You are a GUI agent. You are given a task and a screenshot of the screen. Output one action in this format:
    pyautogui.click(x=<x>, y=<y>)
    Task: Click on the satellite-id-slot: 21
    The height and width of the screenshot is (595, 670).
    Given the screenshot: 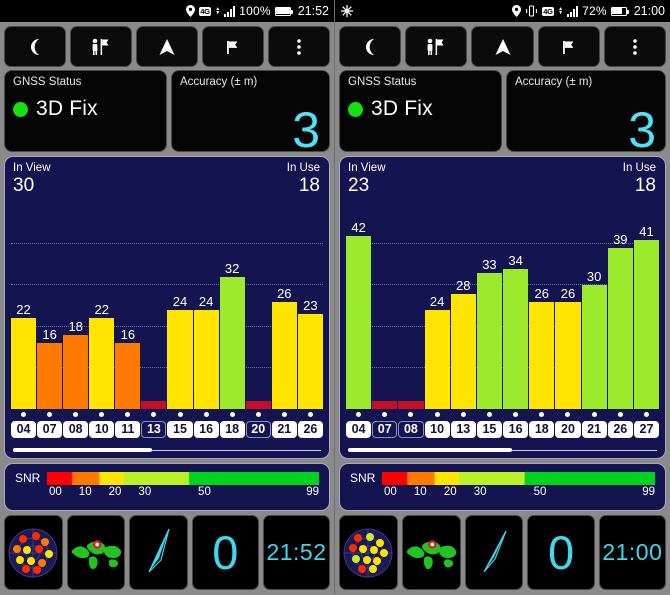 What is the action you would take?
    pyautogui.click(x=594, y=429)
    